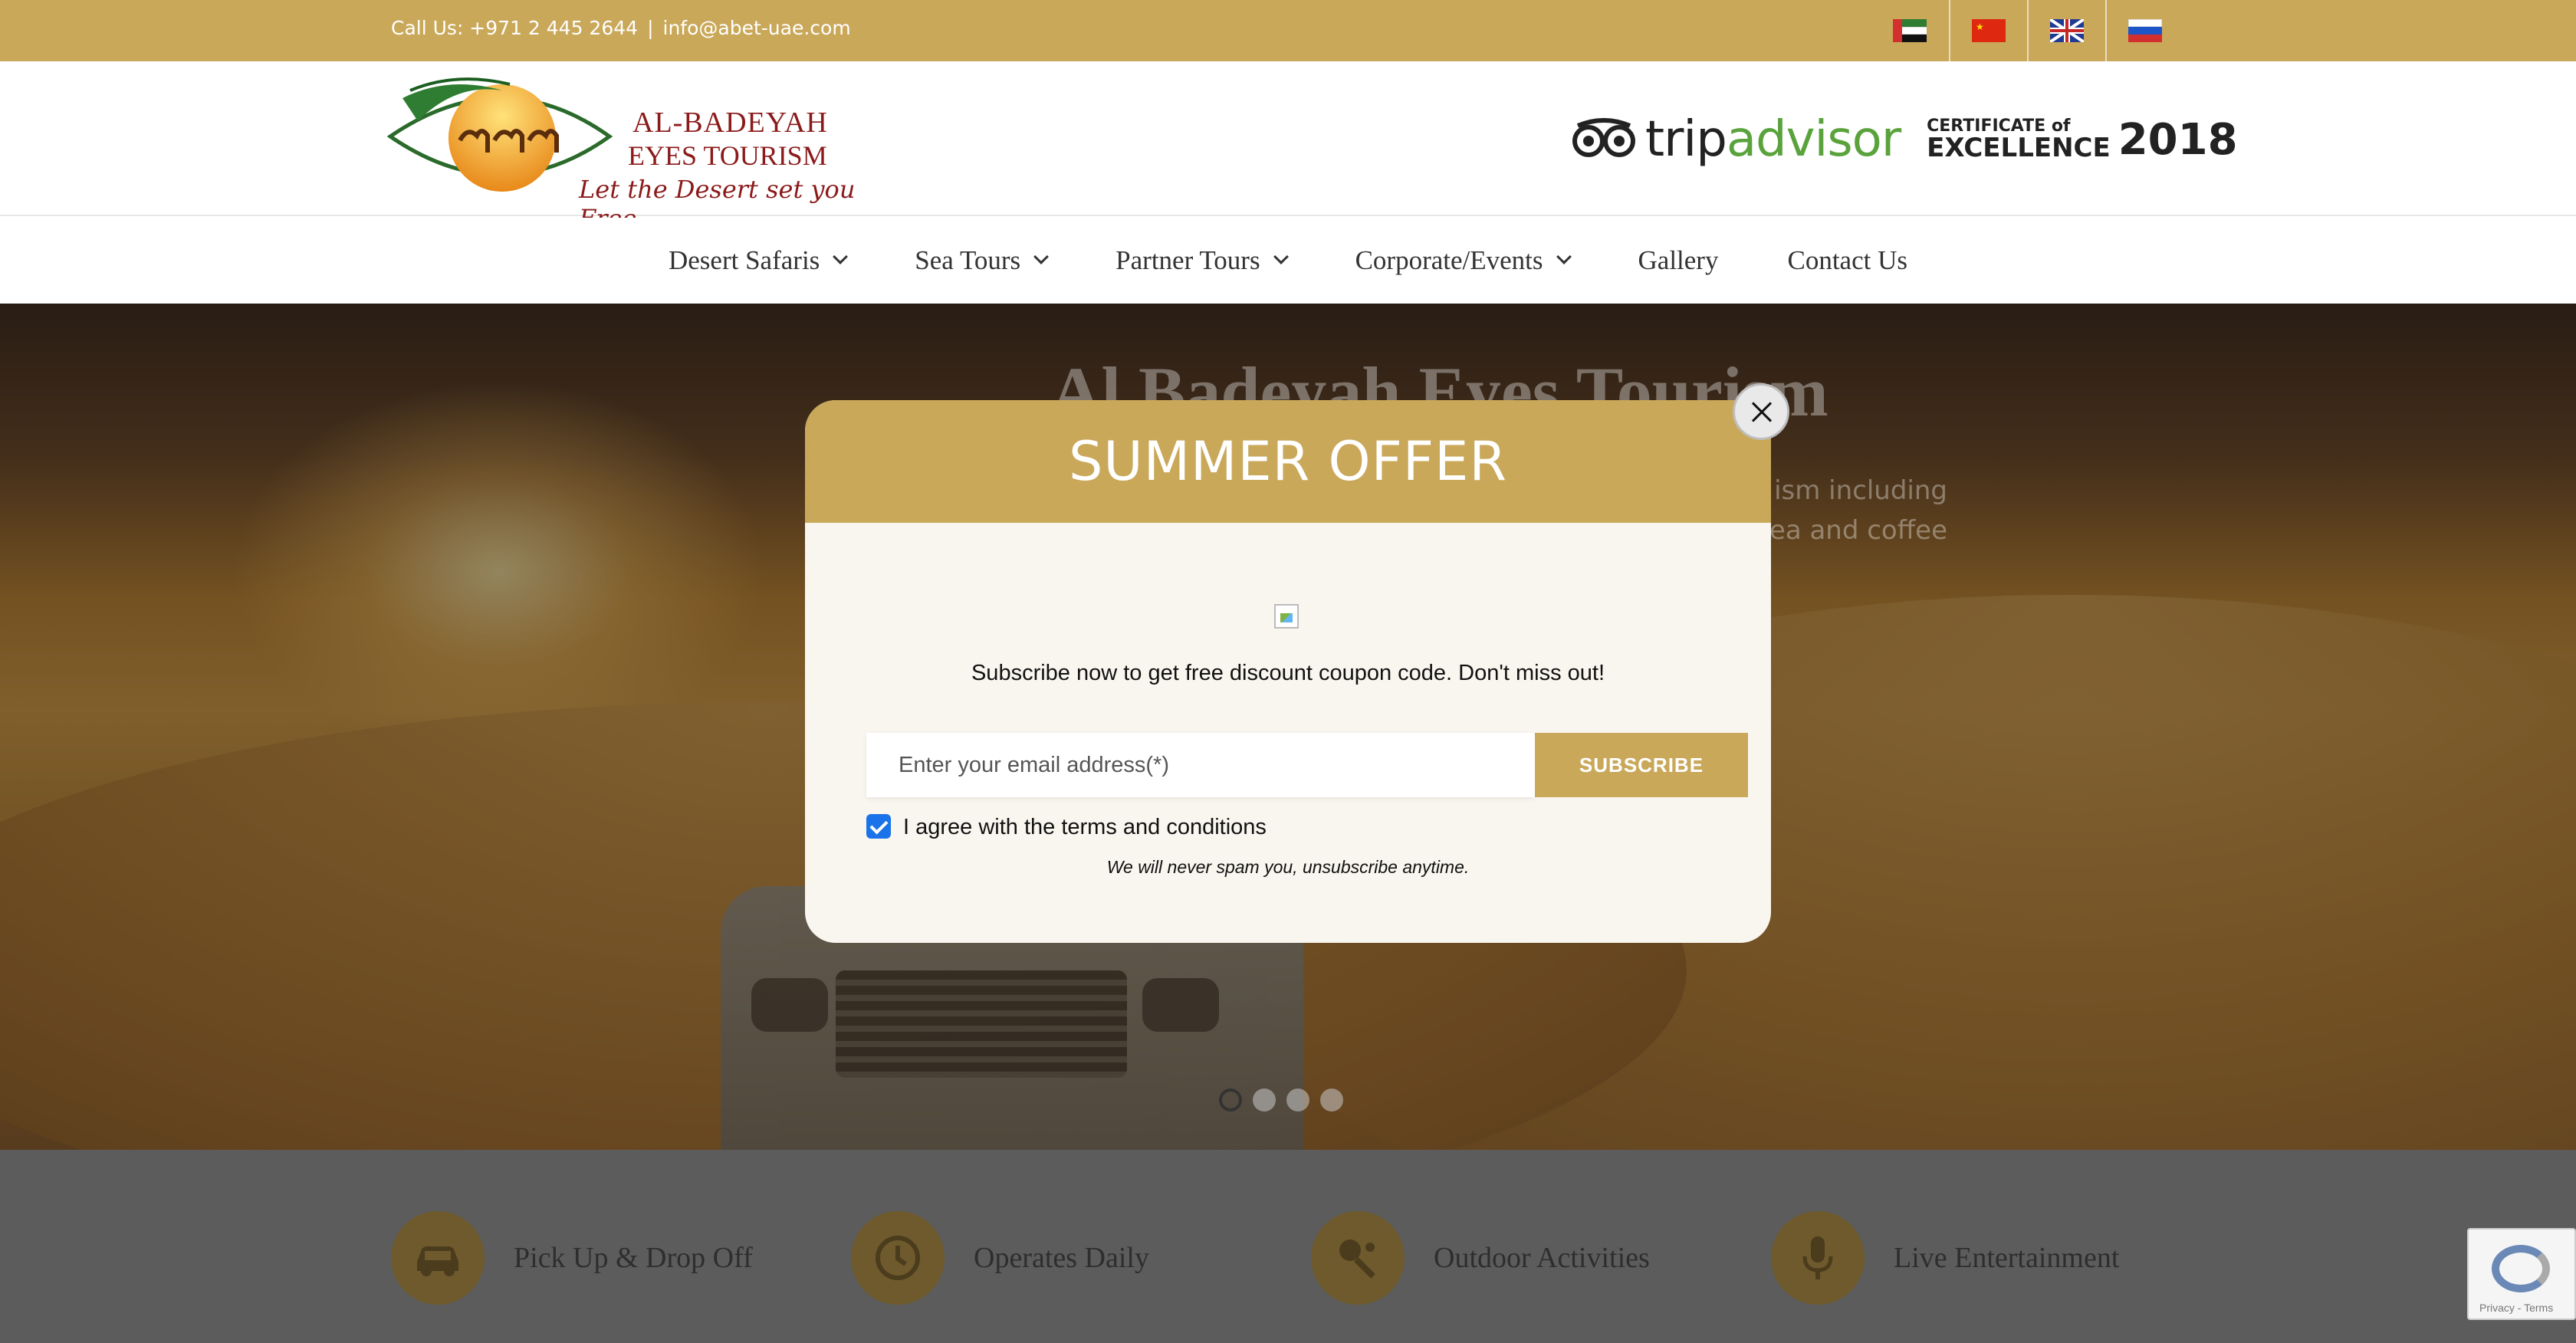 This screenshot has width=2576, height=1343. What do you see at coordinates (1481, 1258) in the screenshot?
I see `feature-outdoor: Outdoor Activities` at bounding box center [1481, 1258].